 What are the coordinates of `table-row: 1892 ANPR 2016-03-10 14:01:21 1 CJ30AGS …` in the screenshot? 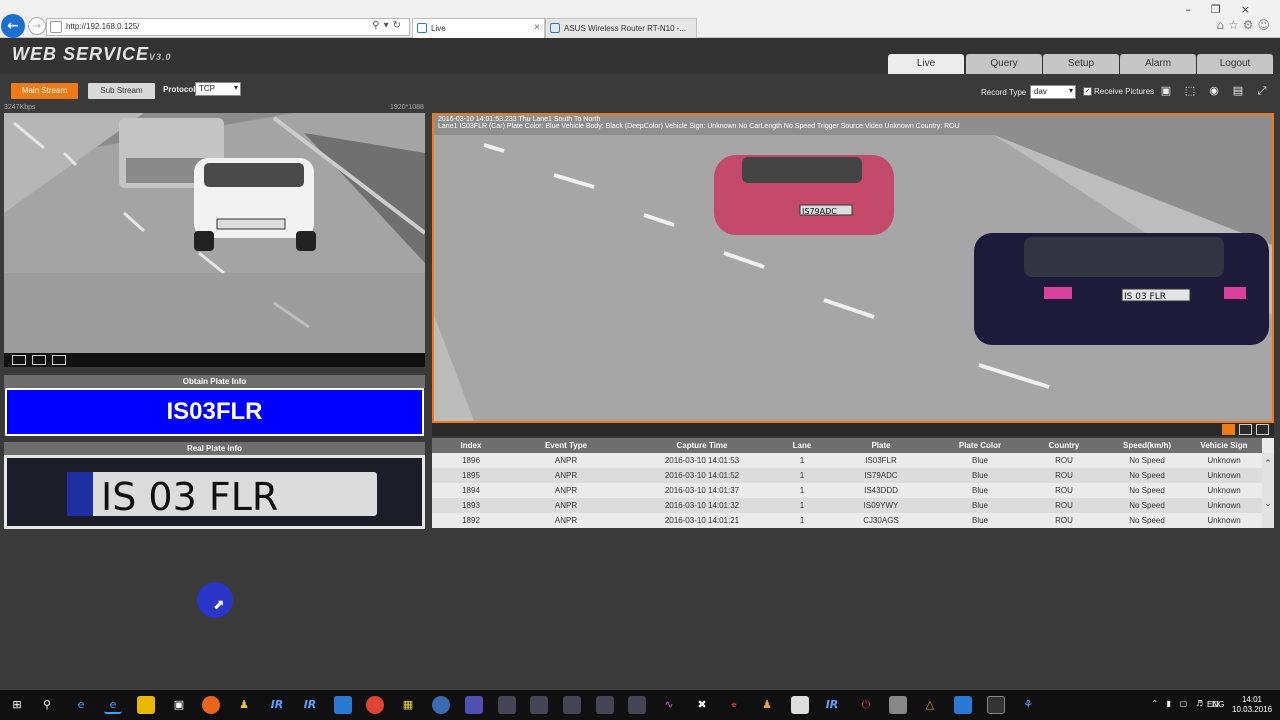 It's located at (847, 520).